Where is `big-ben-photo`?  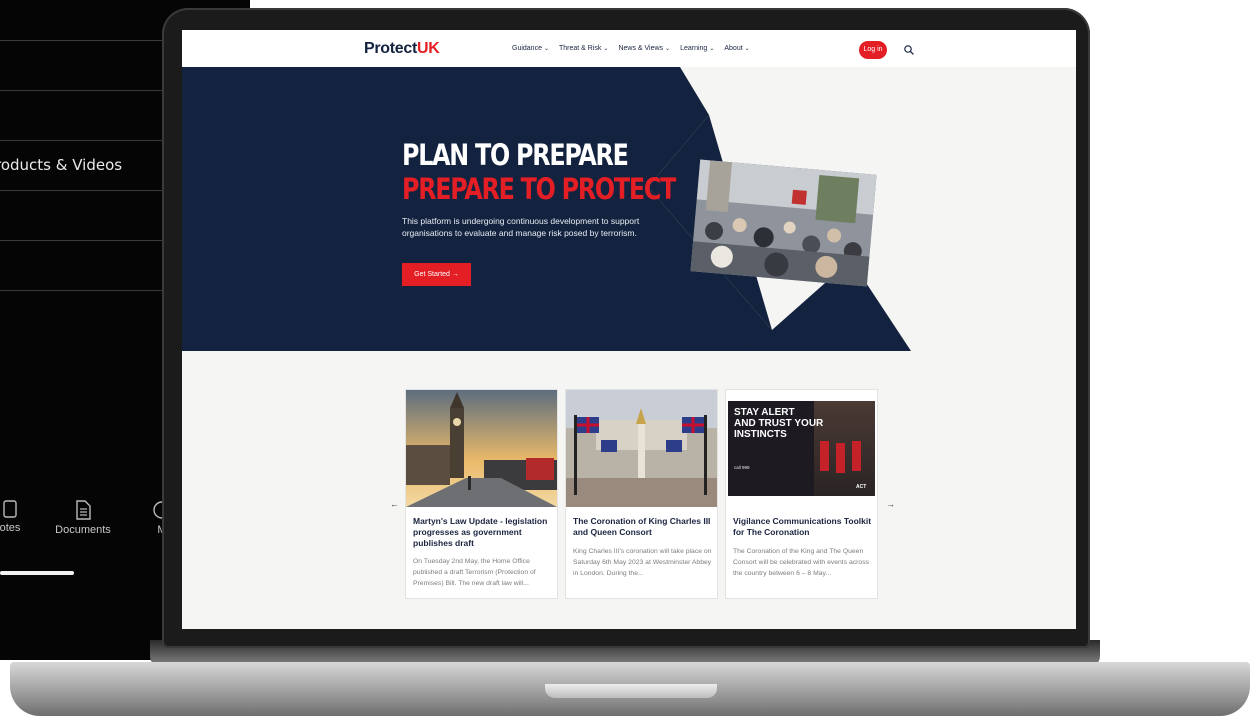
big-ben-photo is located at coordinates (481, 448).